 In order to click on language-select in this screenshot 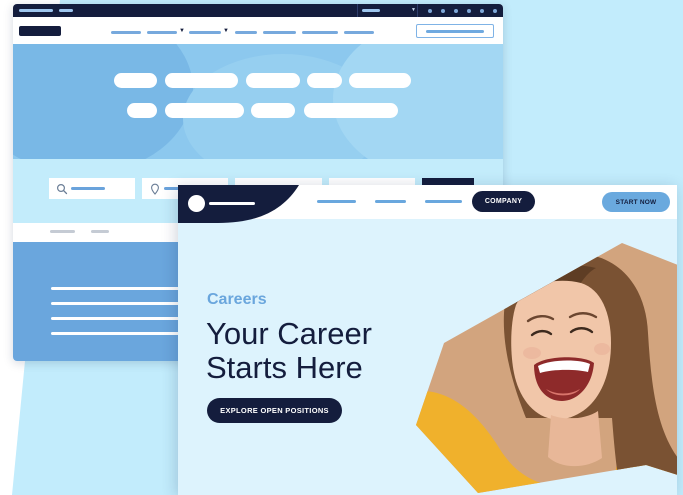, I will do `click(371, 10)`.